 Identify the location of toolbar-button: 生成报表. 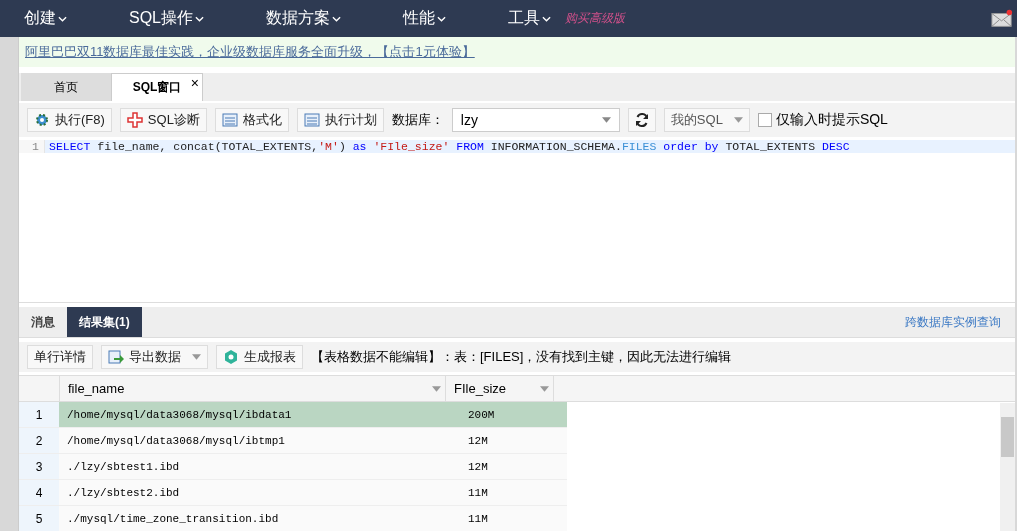
(259, 357).